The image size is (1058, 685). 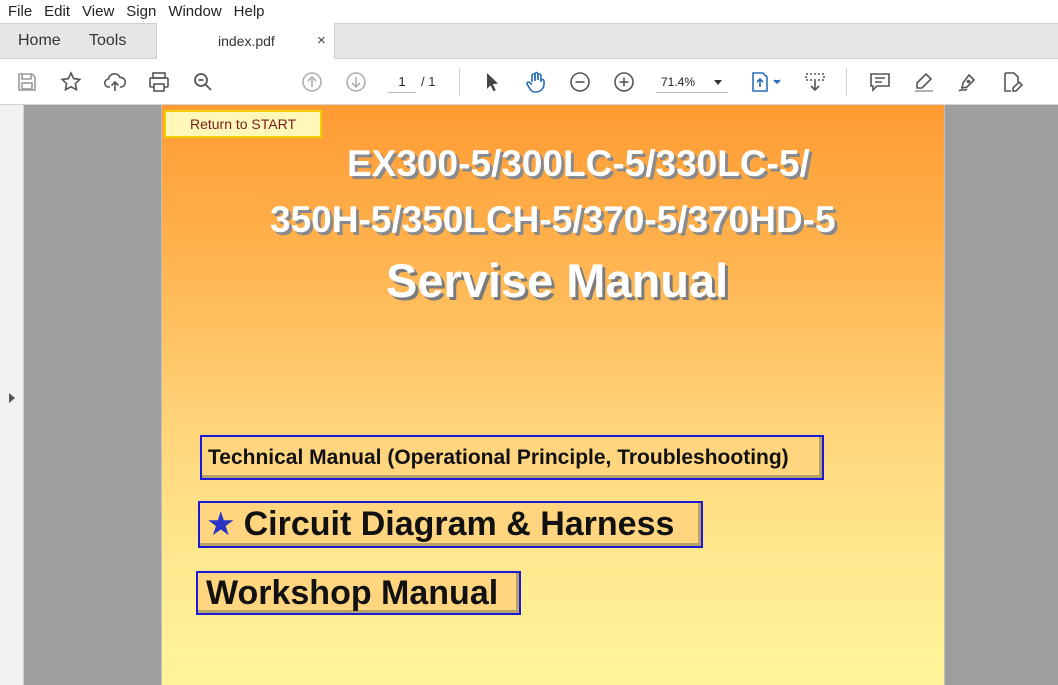 What do you see at coordinates (39, 41) in the screenshot?
I see `tab-home: Home` at bounding box center [39, 41].